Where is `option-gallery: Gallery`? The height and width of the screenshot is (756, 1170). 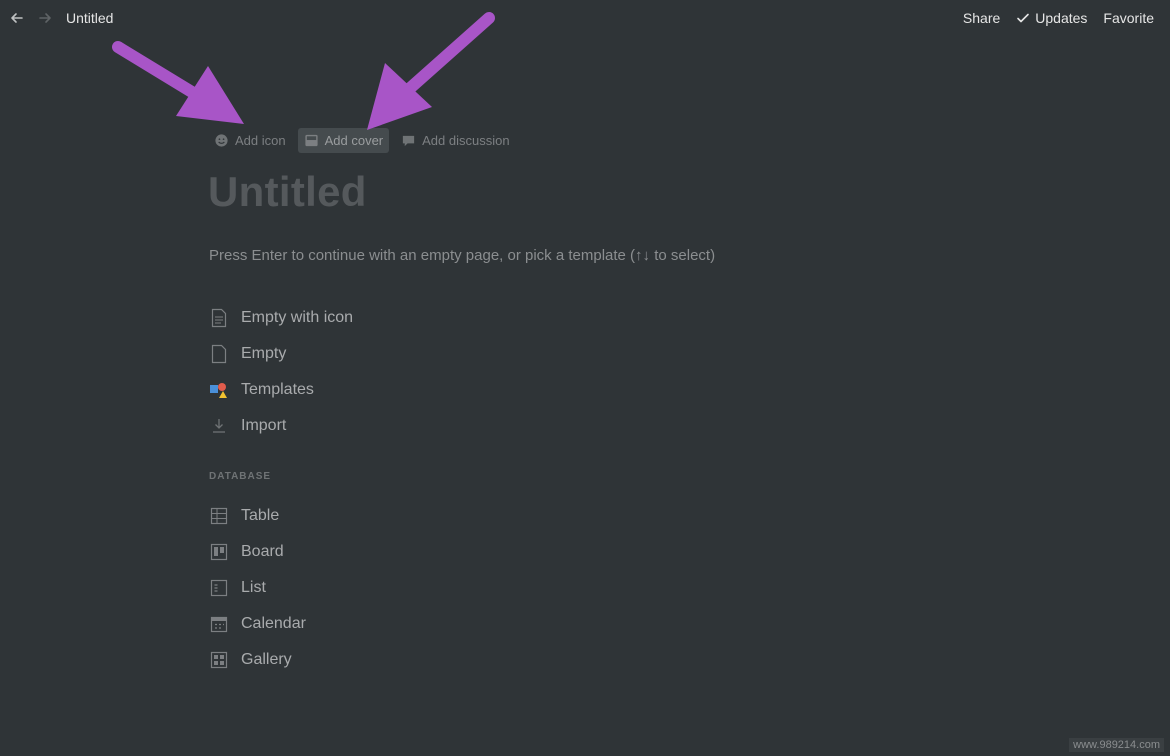
option-gallery: Gallery is located at coordinates (257, 660).